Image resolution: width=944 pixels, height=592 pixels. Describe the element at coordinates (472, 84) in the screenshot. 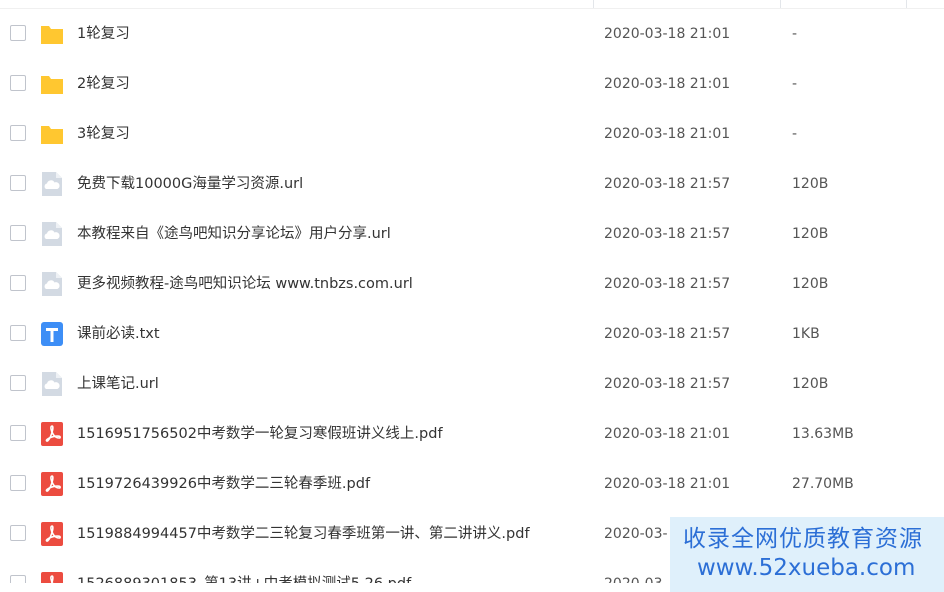

I see `file-row: 2轮复习 2020-03-18 21:01 -` at that location.